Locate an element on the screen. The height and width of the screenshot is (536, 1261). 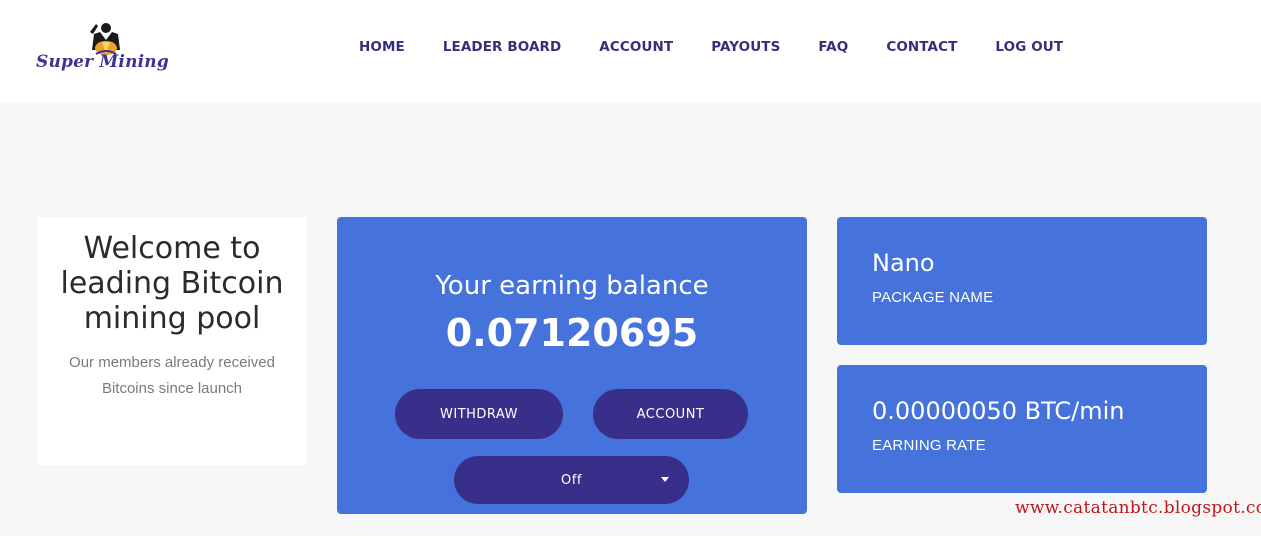
logo-wordmark: Super Mining is located at coordinates (102, 62).